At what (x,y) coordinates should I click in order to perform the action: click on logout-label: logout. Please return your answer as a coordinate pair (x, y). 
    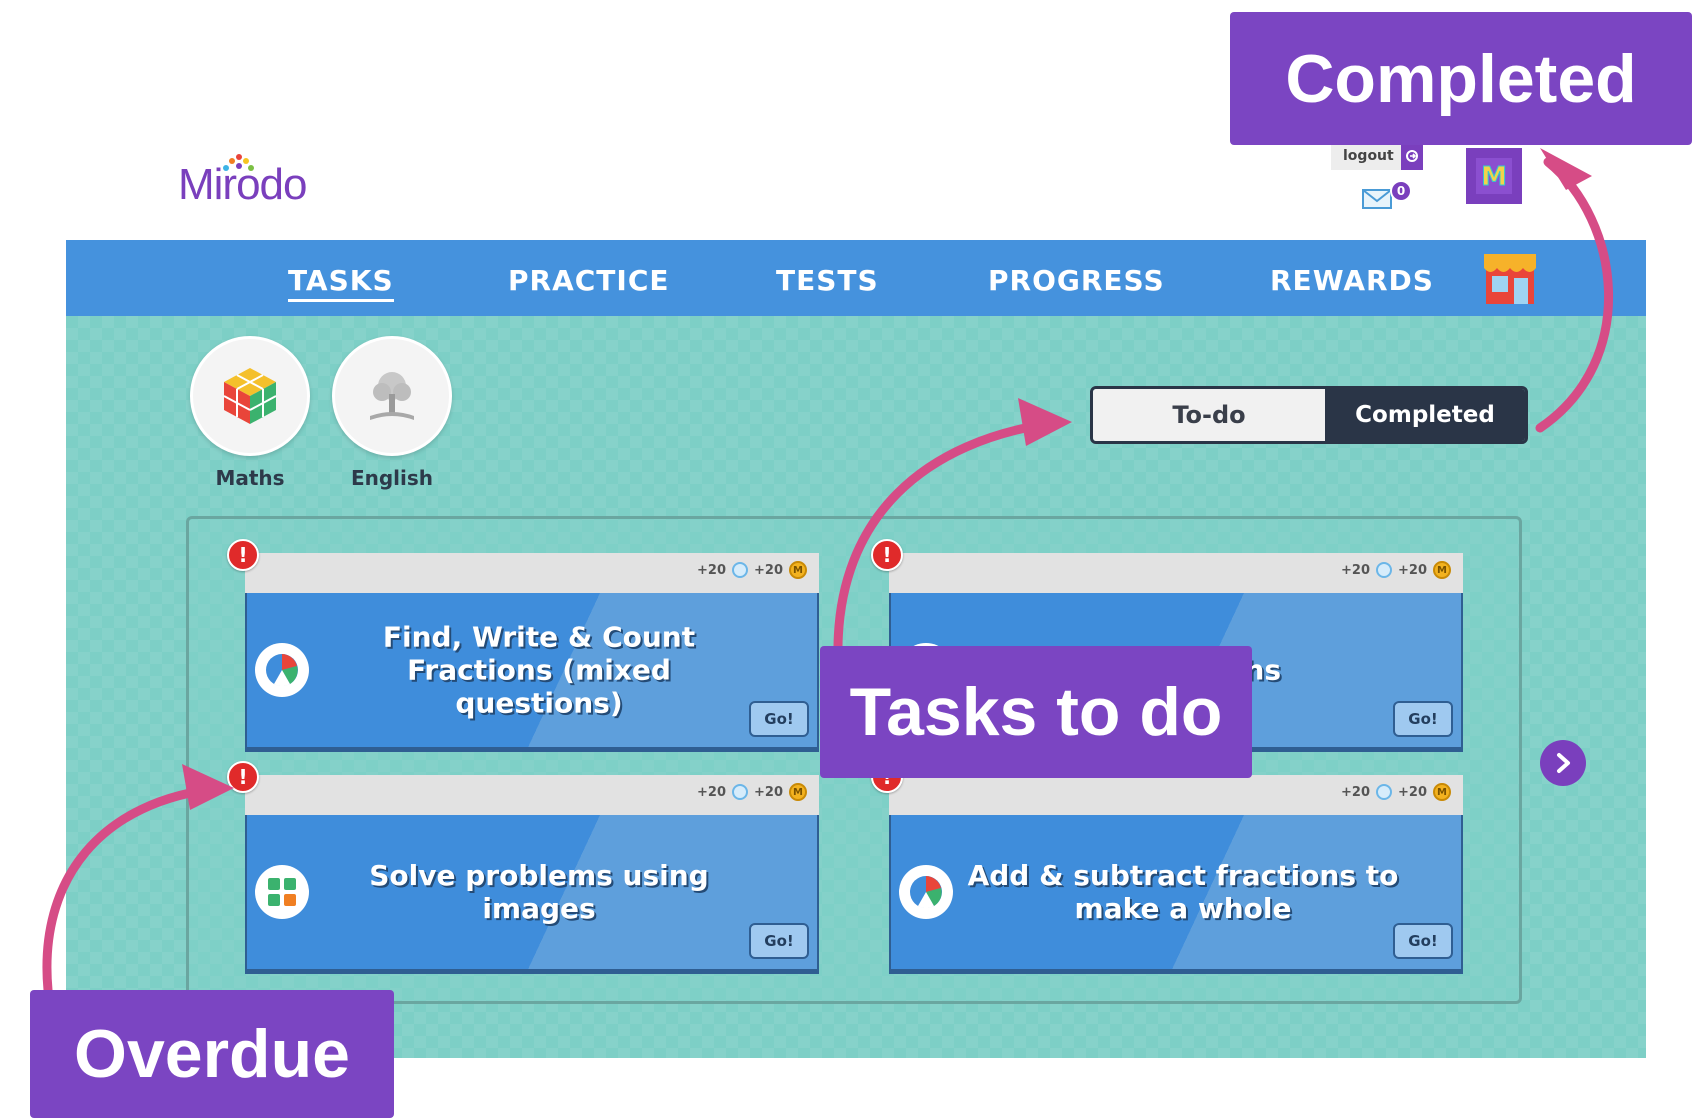
    Looking at the image, I should click on (1368, 156).